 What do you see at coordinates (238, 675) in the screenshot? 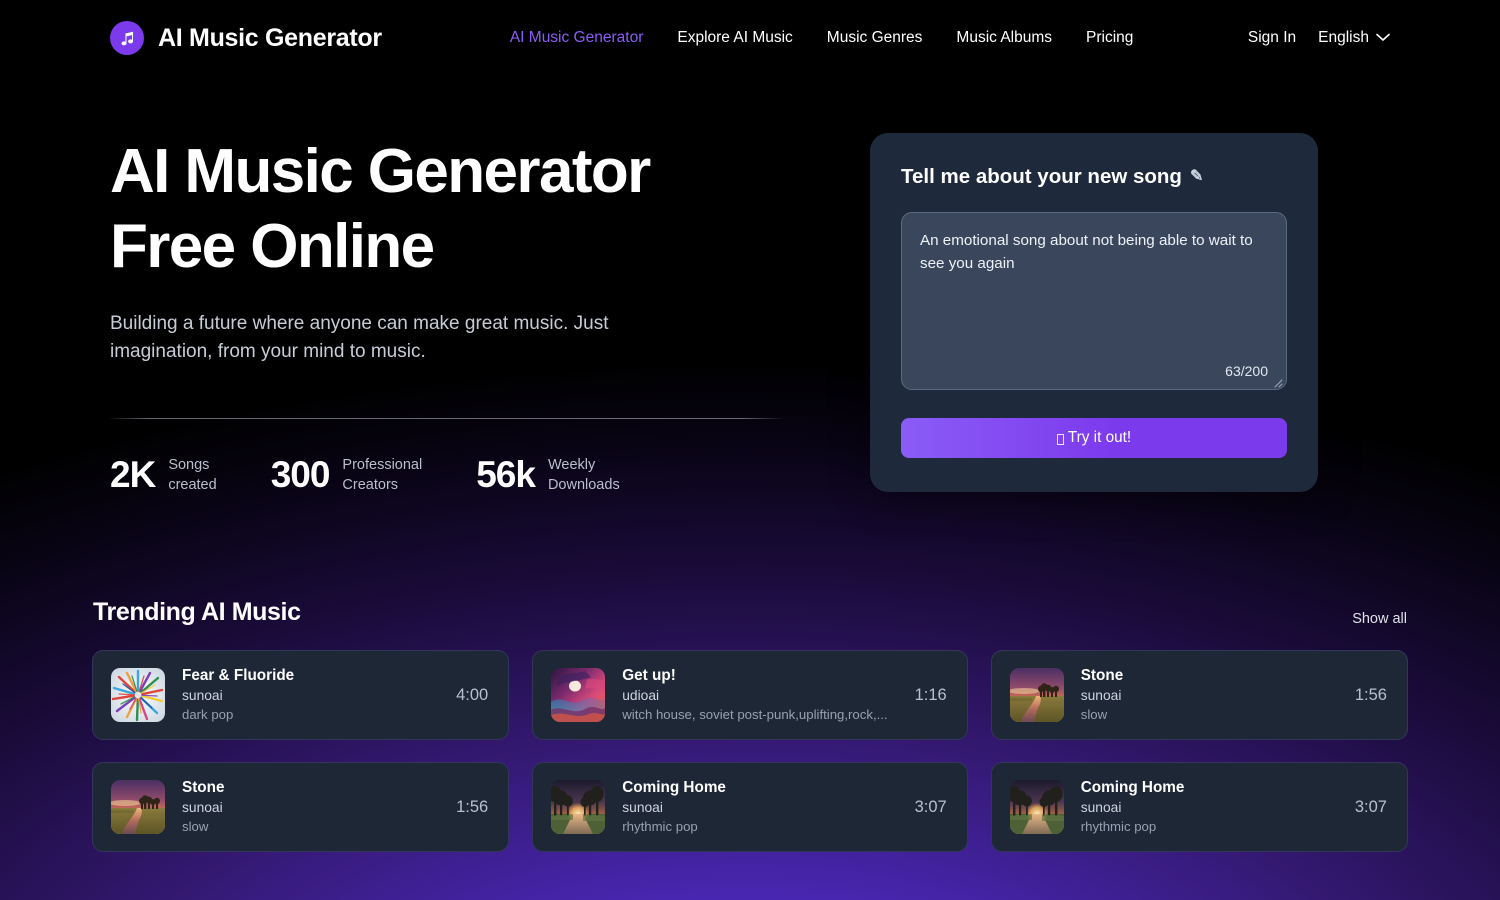
I see `track-title: Fear & Fluoride` at bounding box center [238, 675].